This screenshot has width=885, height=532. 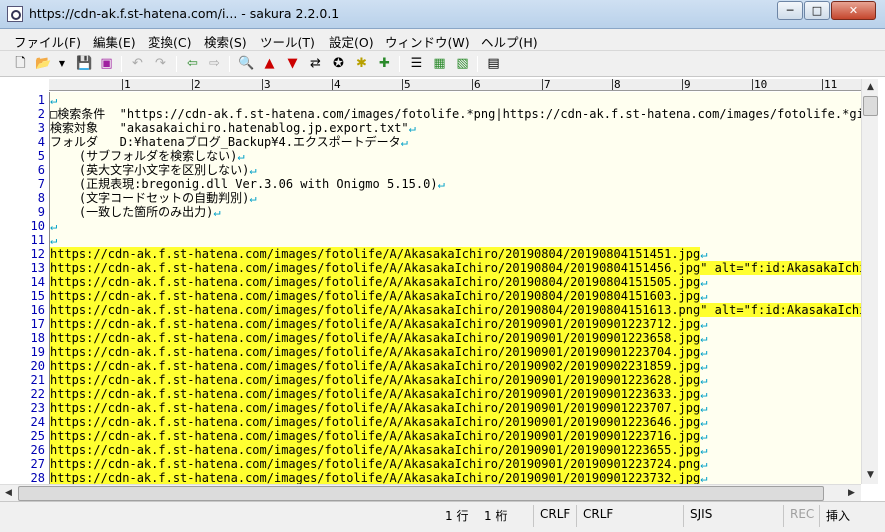 I want to click on ruler-mark: 8, so click(x=616, y=85).